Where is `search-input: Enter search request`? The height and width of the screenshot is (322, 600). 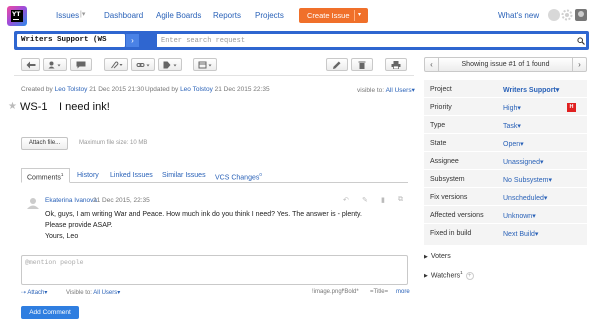 search-input: Enter search request is located at coordinates (367, 40).